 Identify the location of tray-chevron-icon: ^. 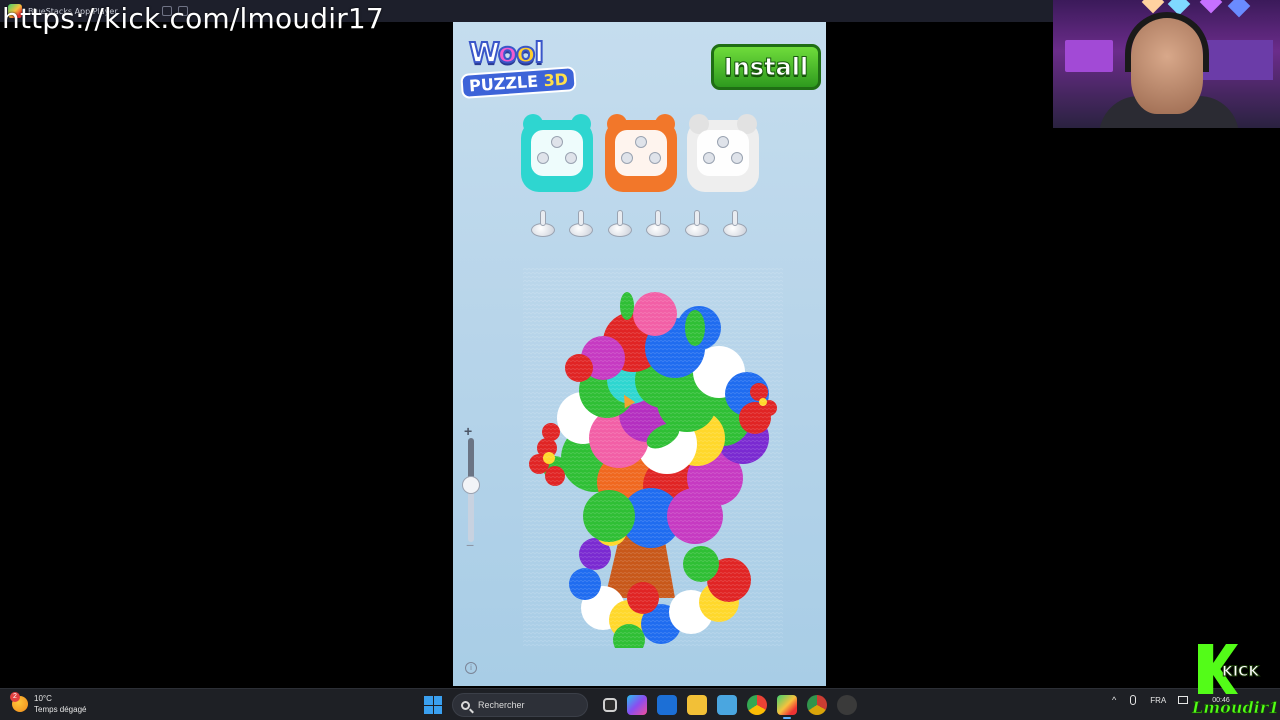
(1114, 700).